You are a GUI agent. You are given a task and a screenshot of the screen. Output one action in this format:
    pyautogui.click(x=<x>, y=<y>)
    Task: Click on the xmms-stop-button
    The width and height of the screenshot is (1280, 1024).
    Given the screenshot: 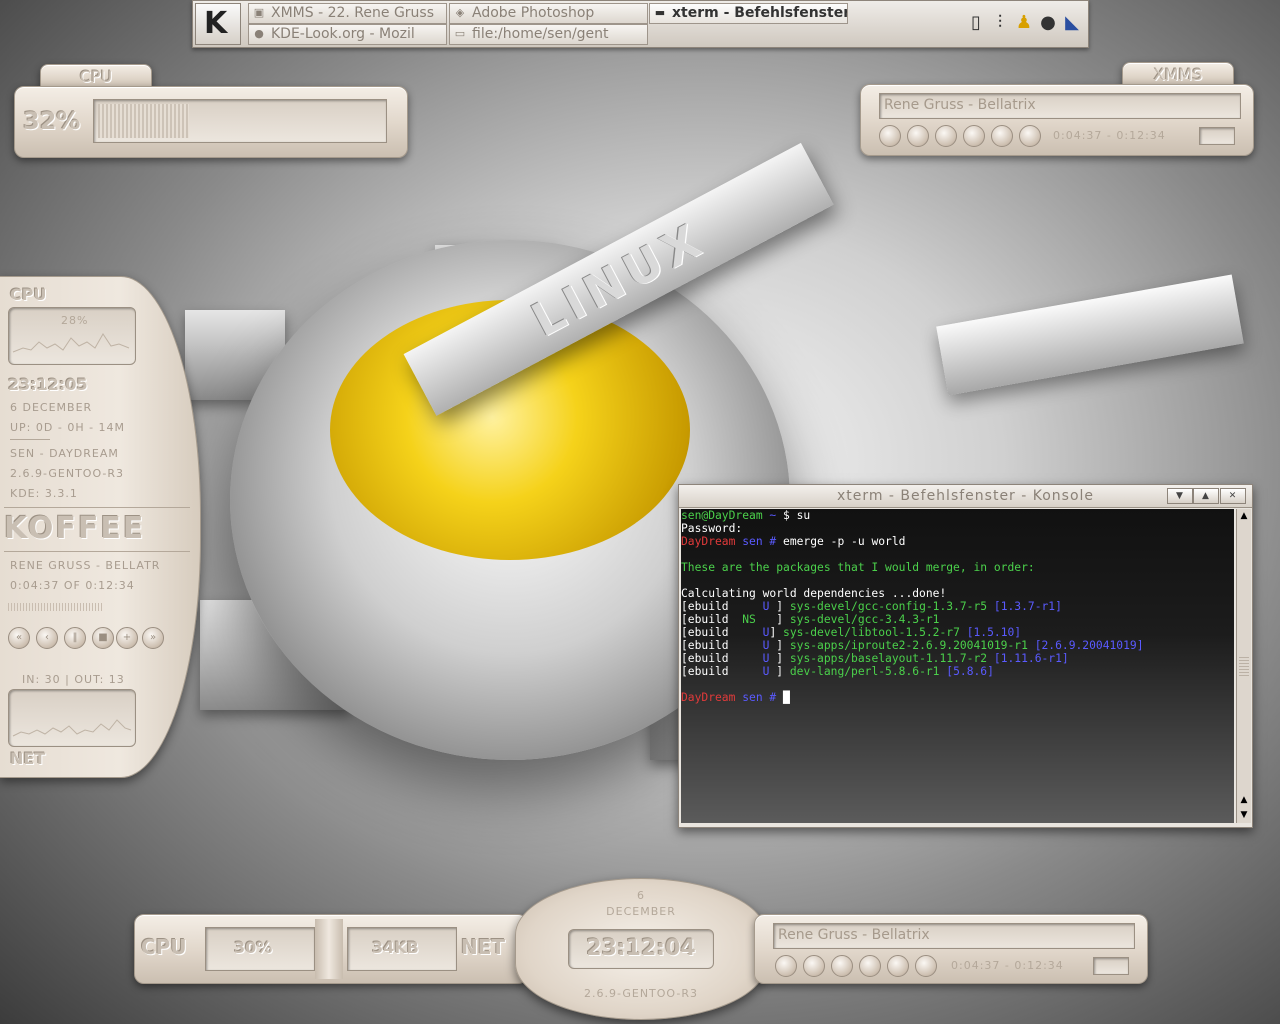 What is the action you would take?
    pyautogui.click(x=974, y=136)
    